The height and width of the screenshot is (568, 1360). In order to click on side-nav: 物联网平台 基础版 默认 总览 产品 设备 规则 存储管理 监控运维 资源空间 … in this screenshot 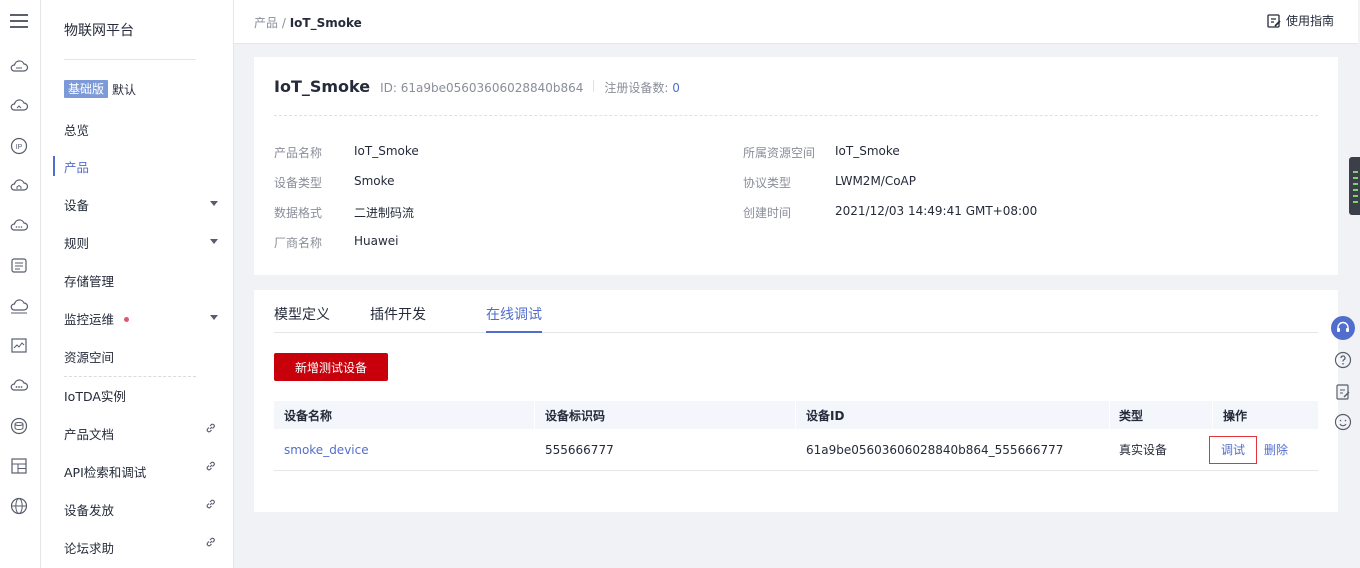, I will do `click(137, 284)`.